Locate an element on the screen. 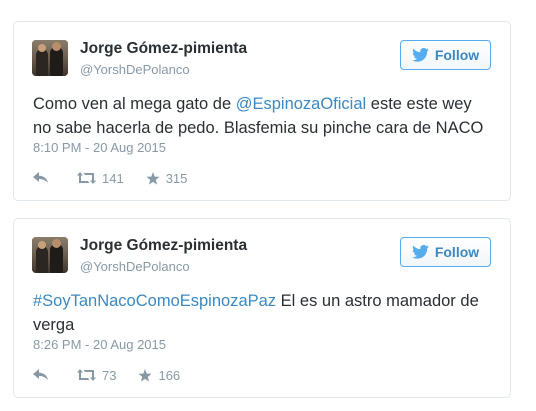  favorite-button: 166 is located at coordinates (159, 375).